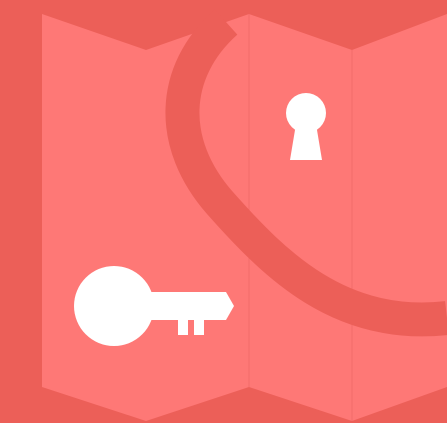 This screenshot has height=423, width=447. What do you see at coordinates (306, 126) in the screenshot?
I see `keyhole-icon` at bounding box center [306, 126].